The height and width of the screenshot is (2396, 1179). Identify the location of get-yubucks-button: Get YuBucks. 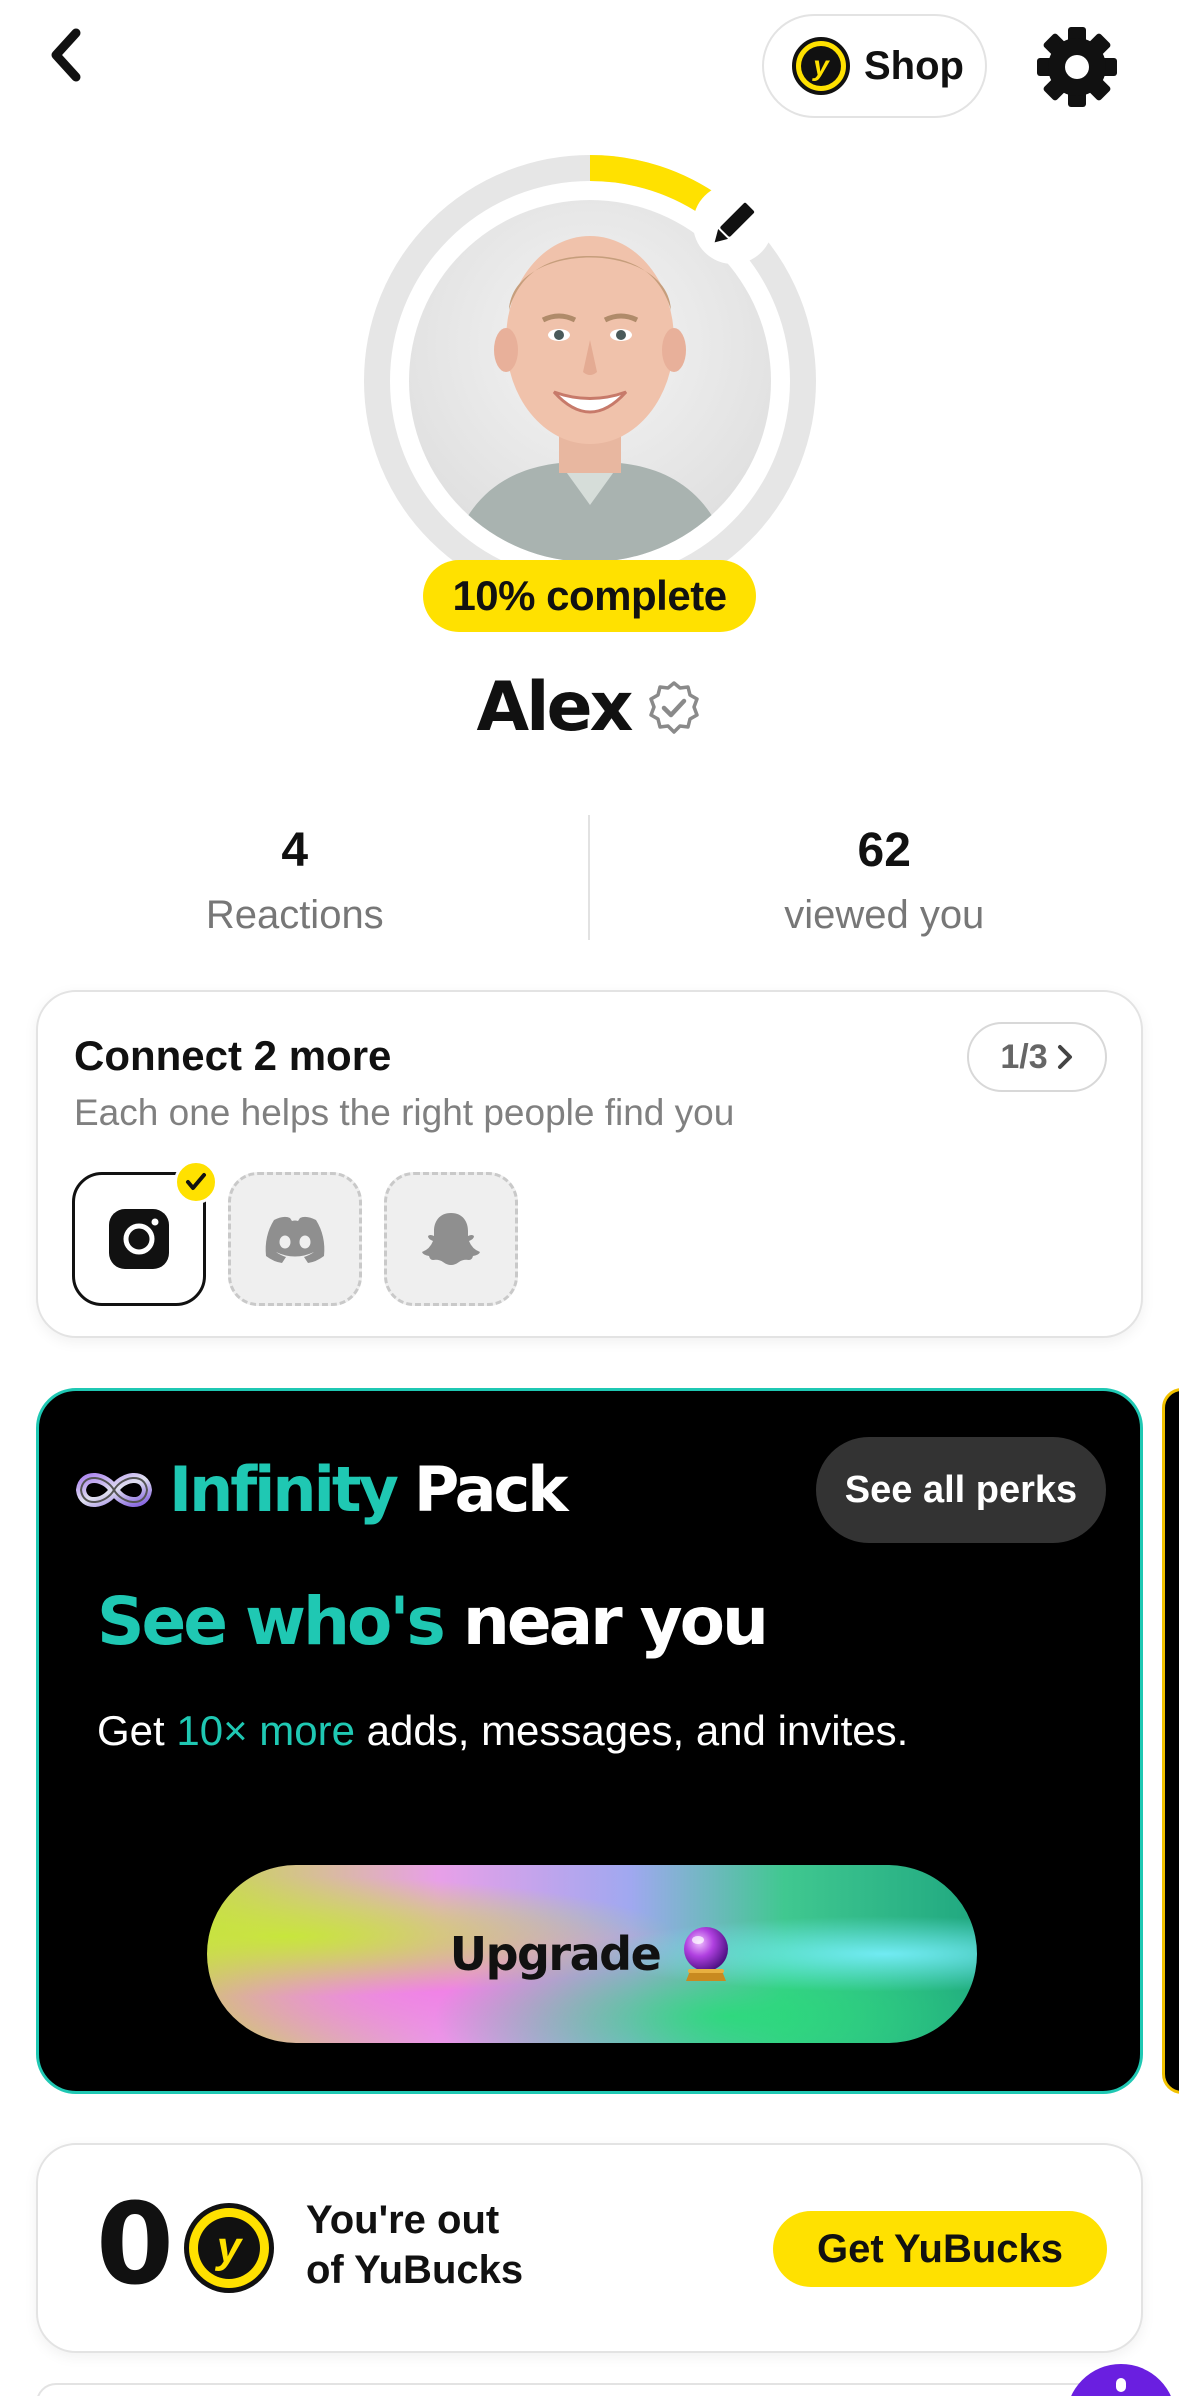
(940, 2249).